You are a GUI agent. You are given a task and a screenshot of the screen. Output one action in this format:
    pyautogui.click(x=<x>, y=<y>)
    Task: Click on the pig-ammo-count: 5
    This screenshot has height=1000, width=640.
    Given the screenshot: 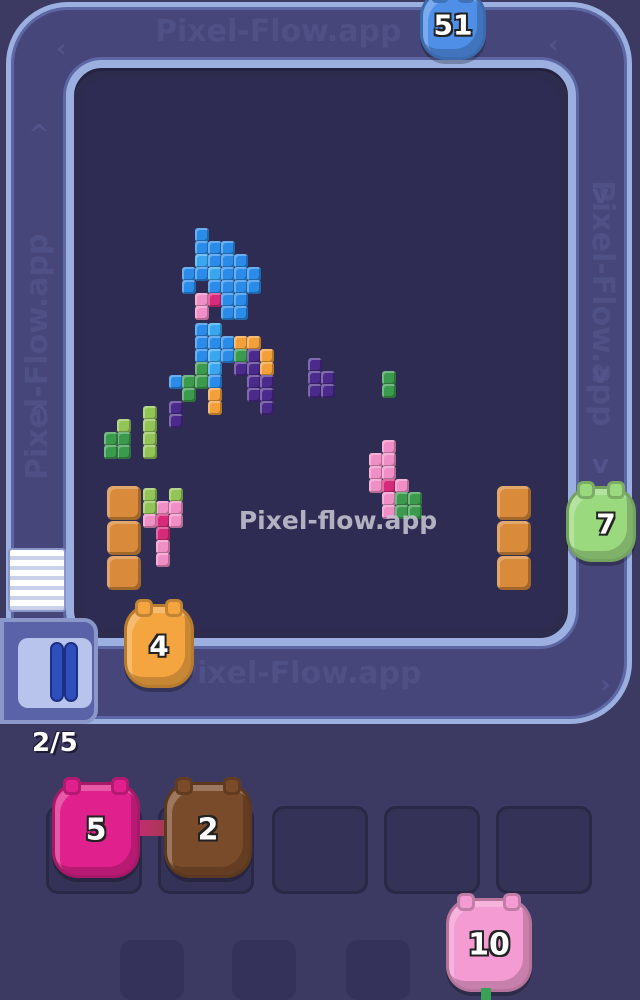 What is the action you would take?
    pyautogui.click(x=96, y=830)
    